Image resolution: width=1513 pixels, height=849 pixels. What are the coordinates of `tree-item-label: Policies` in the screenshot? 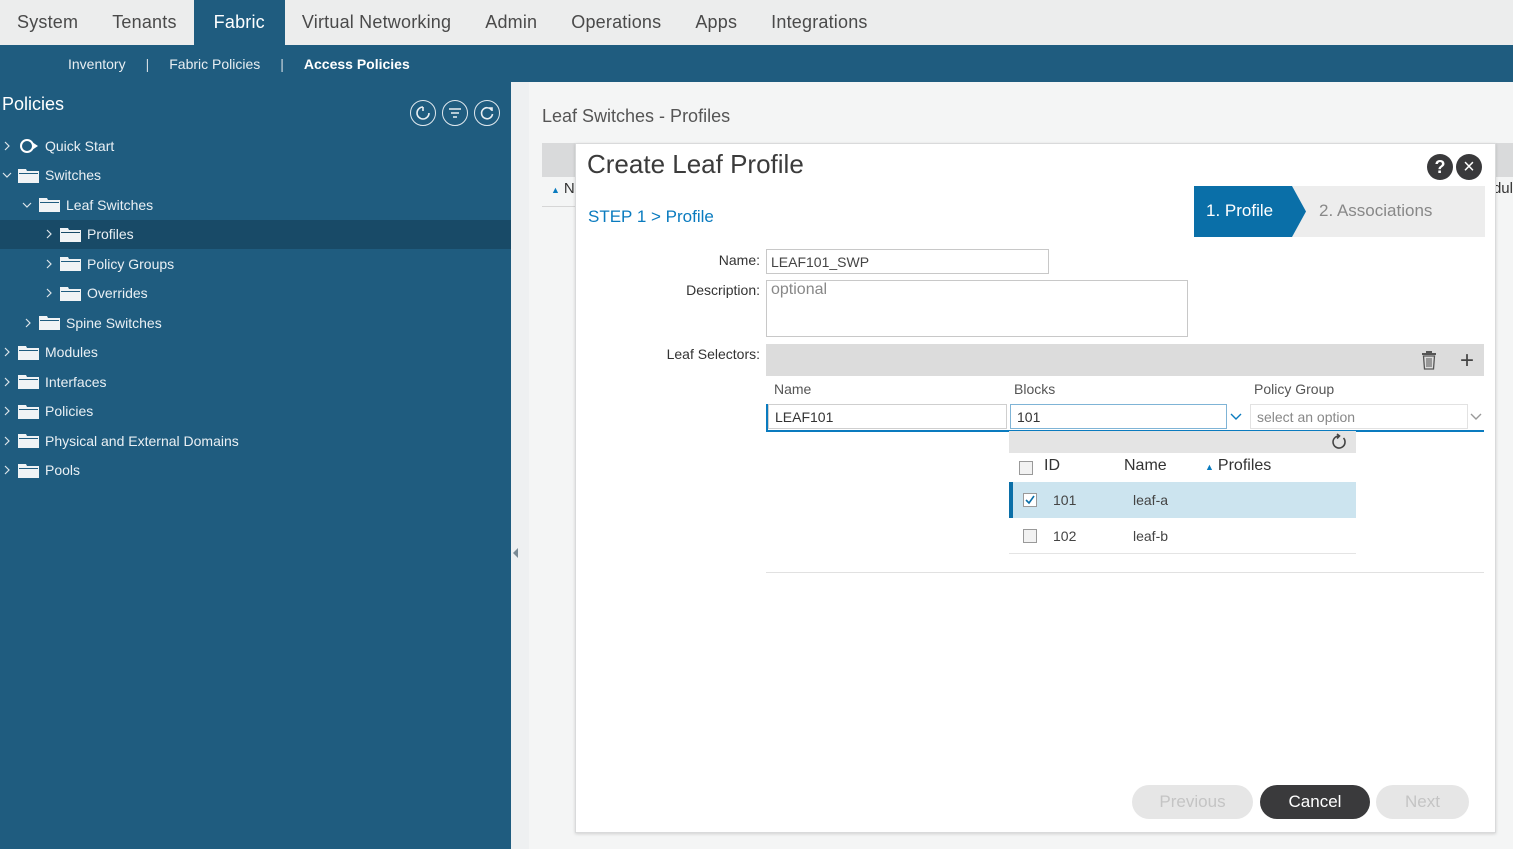 It's located at (69, 411).